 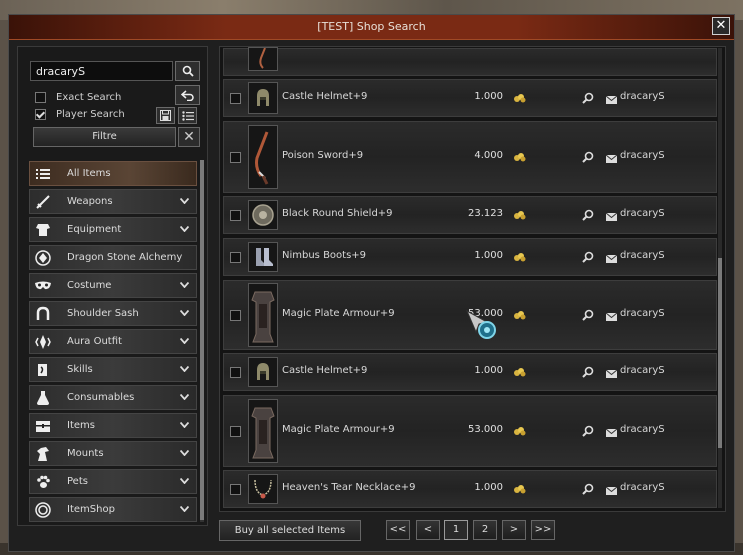 I want to click on helmet-icon, so click(x=263, y=372).